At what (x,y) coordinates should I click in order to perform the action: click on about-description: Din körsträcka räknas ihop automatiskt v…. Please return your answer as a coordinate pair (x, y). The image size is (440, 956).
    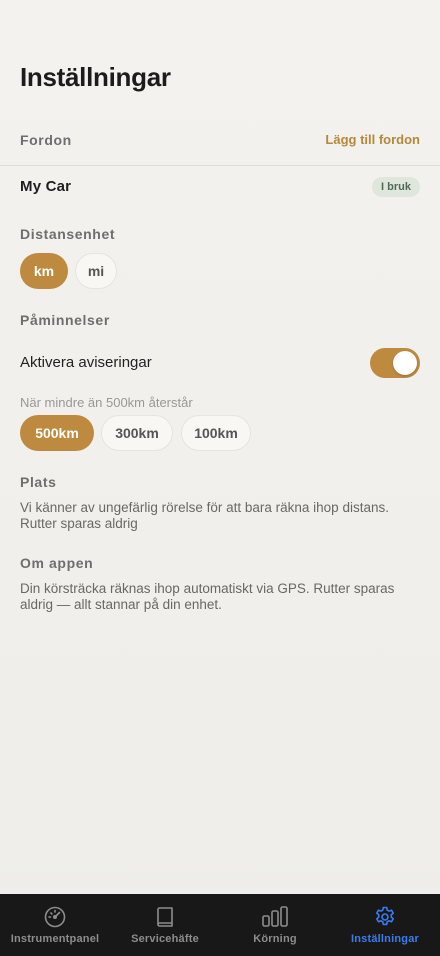
    Looking at the image, I should click on (207, 596).